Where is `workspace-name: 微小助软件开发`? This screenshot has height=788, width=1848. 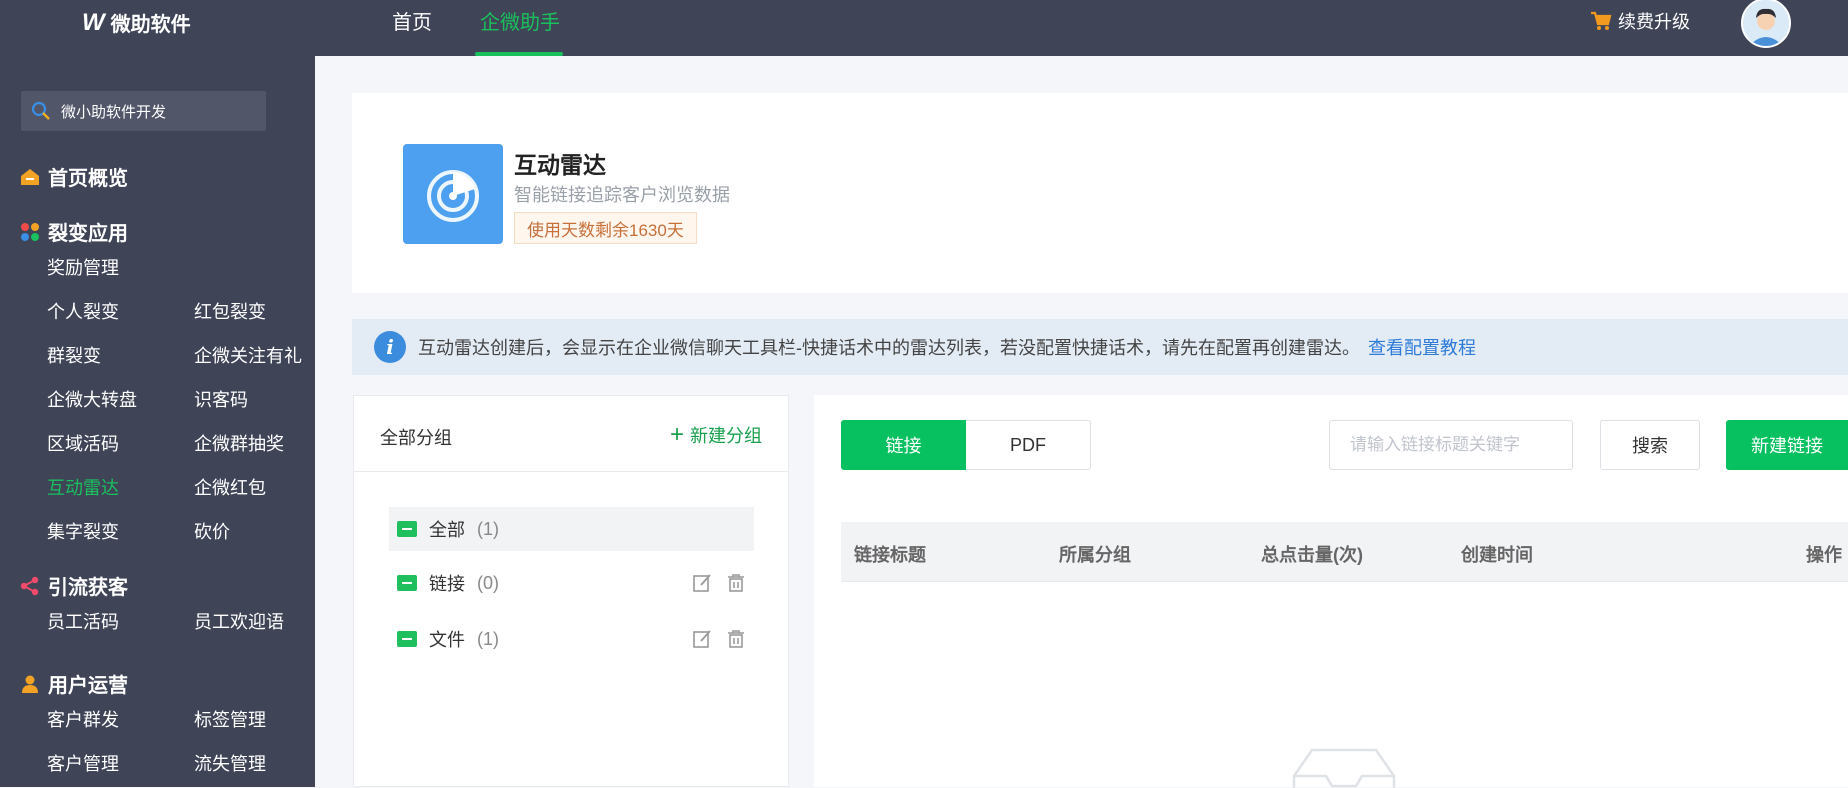 workspace-name: 微小助软件开发 is located at coordinates (114, 112).